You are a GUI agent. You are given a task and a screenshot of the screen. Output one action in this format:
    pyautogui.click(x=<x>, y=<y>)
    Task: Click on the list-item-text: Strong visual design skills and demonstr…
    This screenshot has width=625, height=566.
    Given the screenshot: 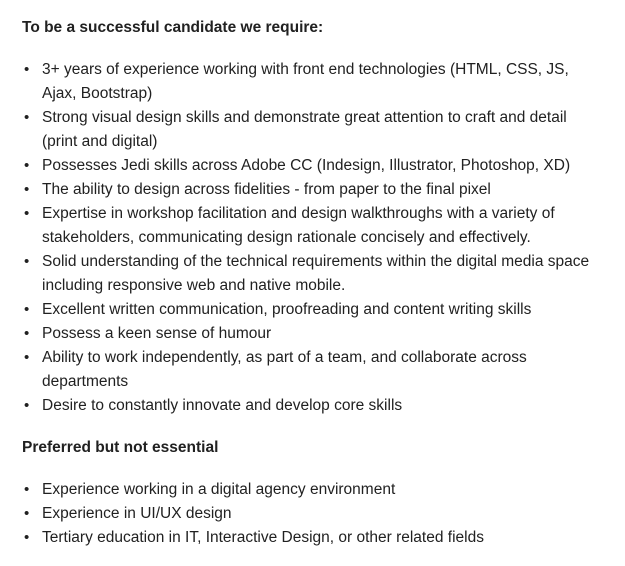 What is the action you would take?
    pyautogui.click(x=304, y=129)
    